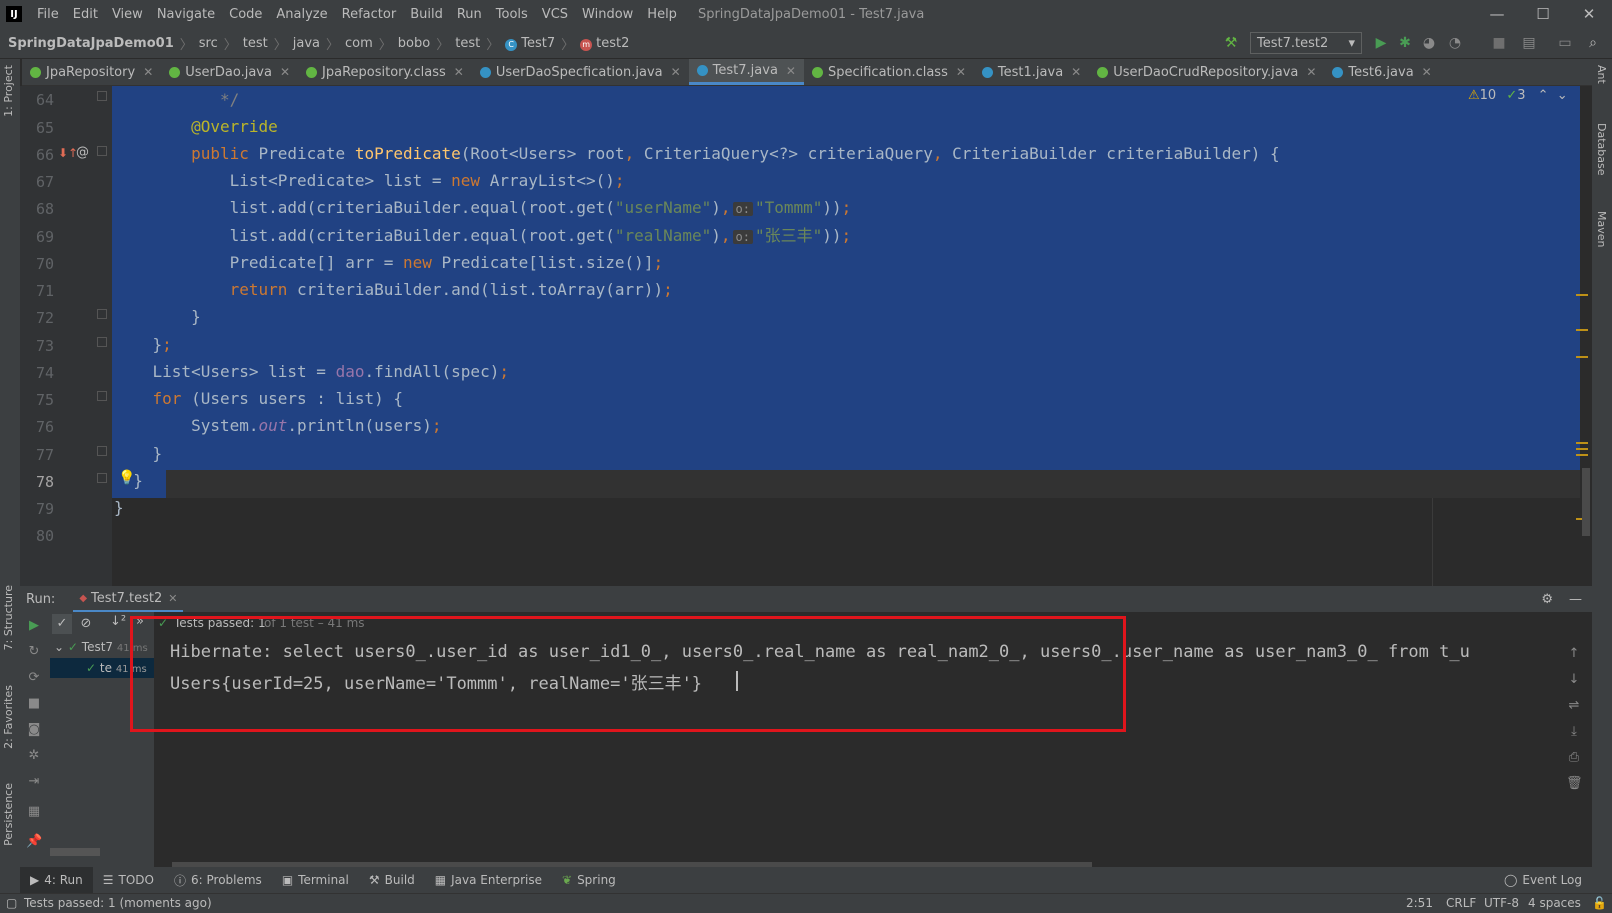  I want to click on event-log-button: ◯ Event Log, so click(1543, 880).